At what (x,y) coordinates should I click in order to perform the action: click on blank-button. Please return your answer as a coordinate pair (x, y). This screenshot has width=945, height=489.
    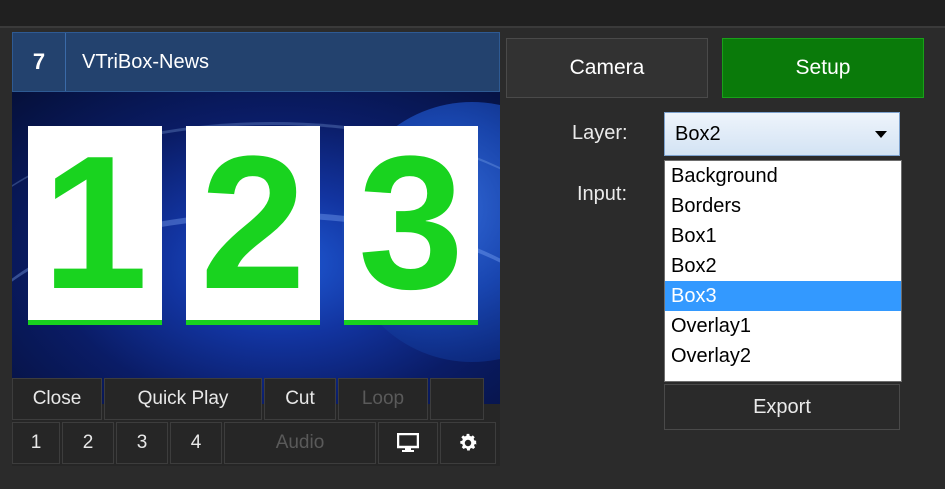
    Looking at the image, I should click on (457, 399).